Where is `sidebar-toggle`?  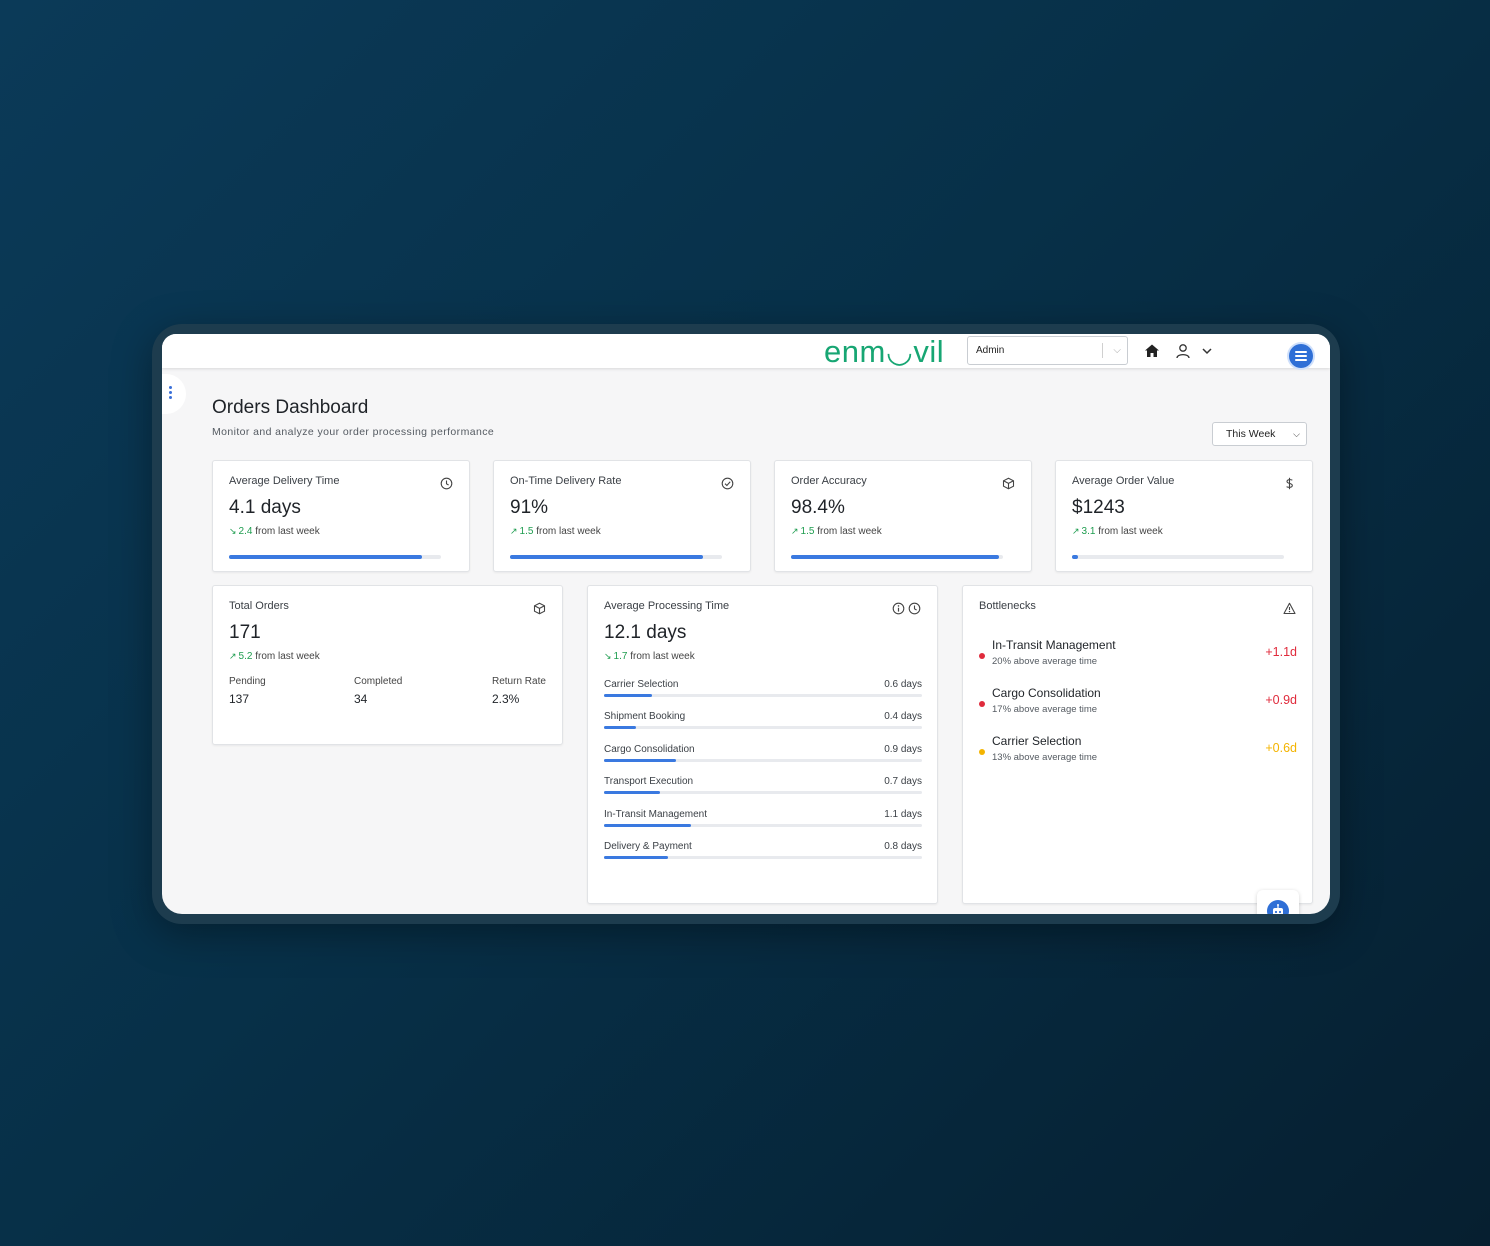
sidebar-toggle is located at coordinates (174, 394).